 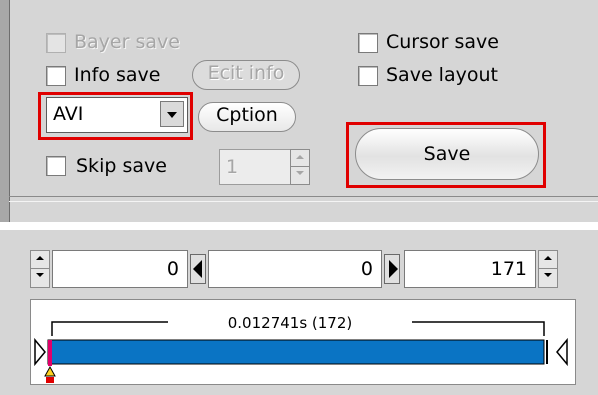 What do you see at coordinates (5, 111) in the screenshot?
I see `panel-edge` at bounding box center [5, 111].